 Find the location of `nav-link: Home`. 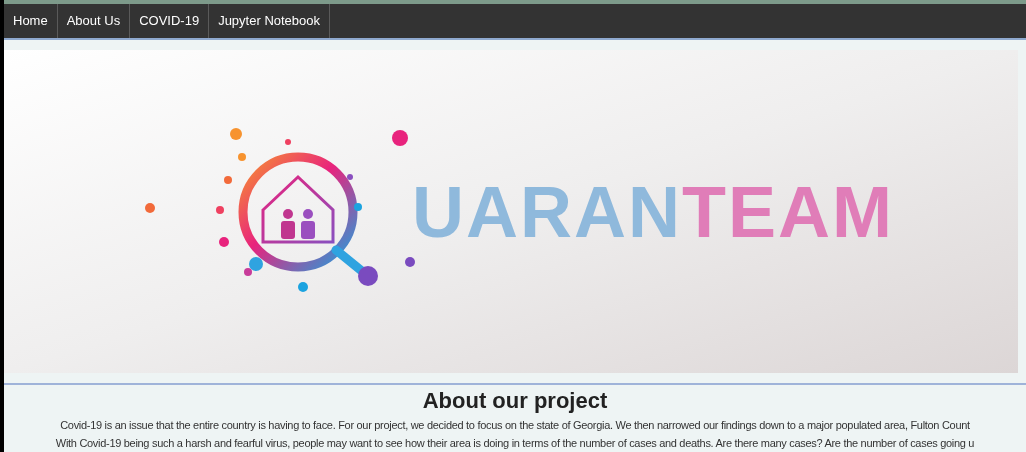

nav-link: Home is located at coordinates (31, 20).